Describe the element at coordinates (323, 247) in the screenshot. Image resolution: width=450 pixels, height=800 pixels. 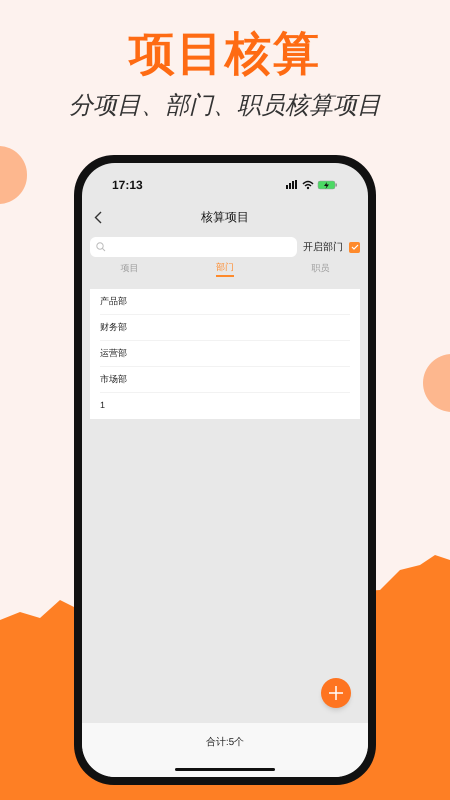
I see `toggle-label: 开启部门` at that location.